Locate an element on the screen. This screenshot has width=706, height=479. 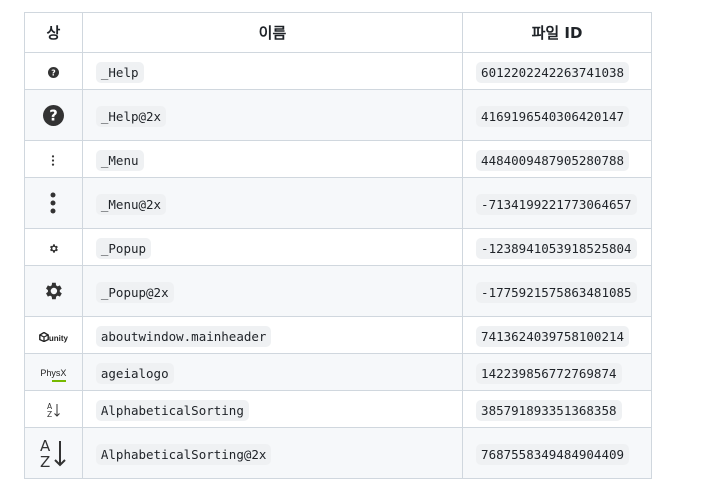
header-file-id: 파일 ID is located at coordinates (557, 32).